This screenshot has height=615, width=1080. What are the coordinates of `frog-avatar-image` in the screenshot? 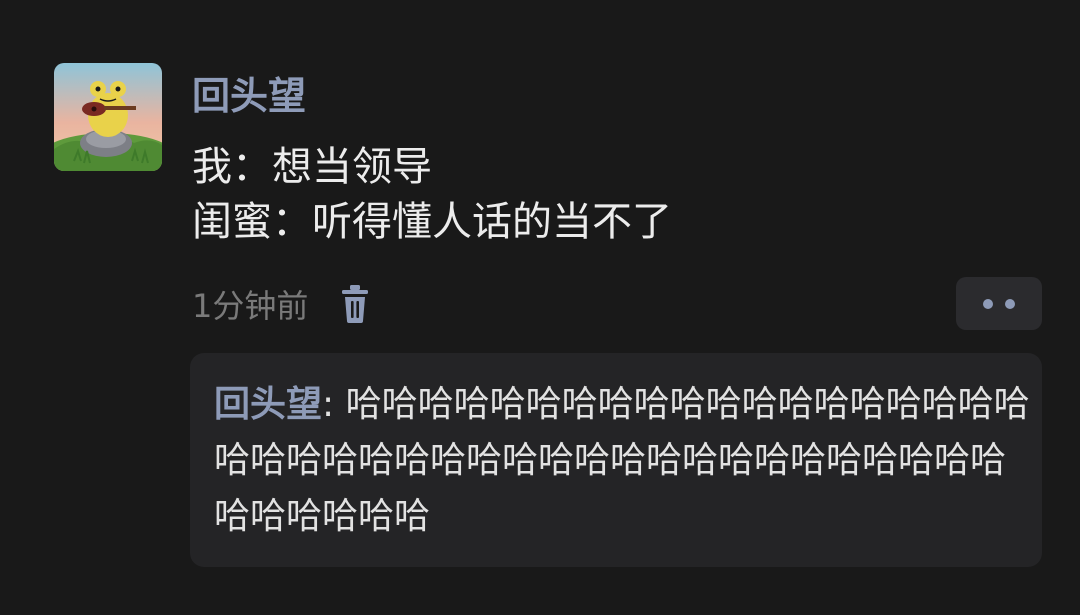 It's located at (108, 117).